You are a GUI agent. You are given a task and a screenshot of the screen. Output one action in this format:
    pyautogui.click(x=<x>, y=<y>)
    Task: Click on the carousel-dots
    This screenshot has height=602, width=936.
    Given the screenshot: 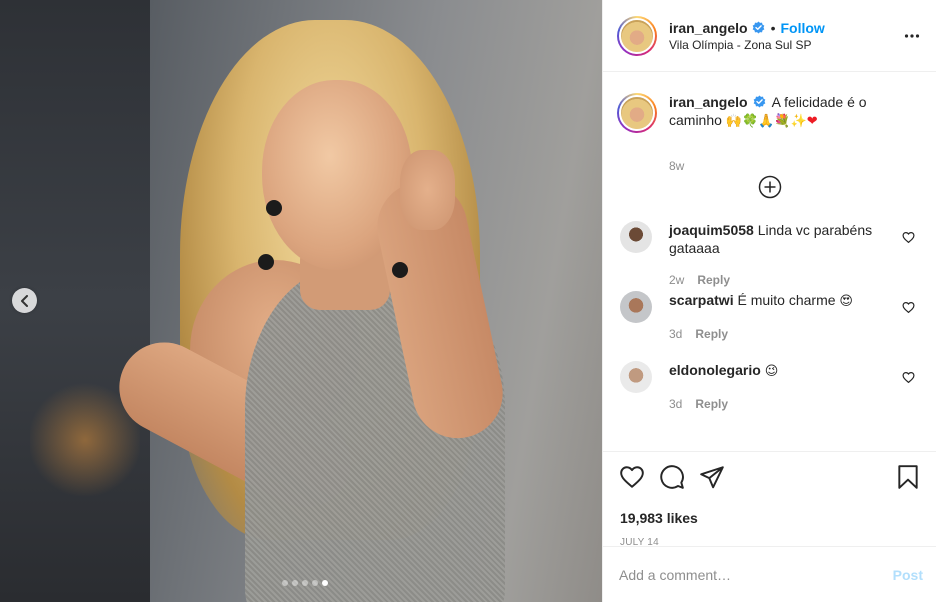 What is the action you would take?
    pyautogui.click(x=305, y=583)
    